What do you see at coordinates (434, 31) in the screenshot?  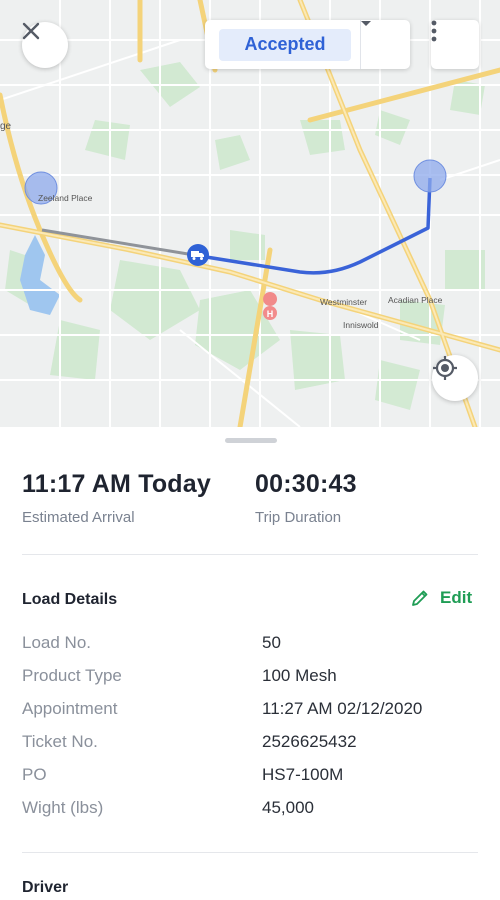 I see `more-vertical-icon` at bounding box center [434, 31].